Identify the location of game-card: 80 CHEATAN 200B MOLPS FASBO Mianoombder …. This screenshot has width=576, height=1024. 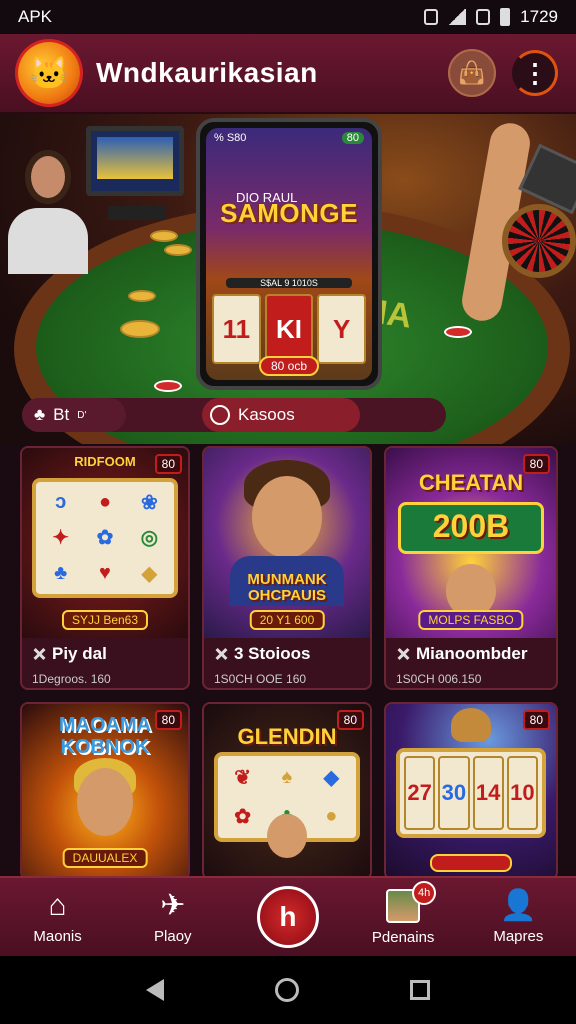
(471, 568).